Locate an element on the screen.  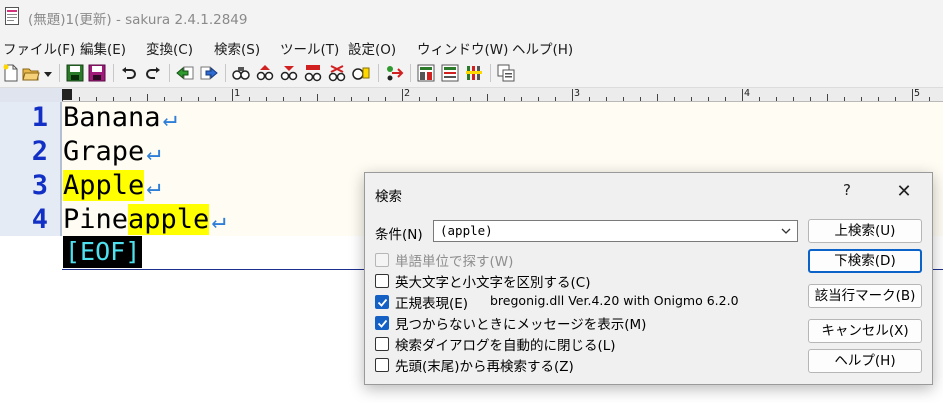
search-match-highlight: Apple is located at coordinates (104, 185).